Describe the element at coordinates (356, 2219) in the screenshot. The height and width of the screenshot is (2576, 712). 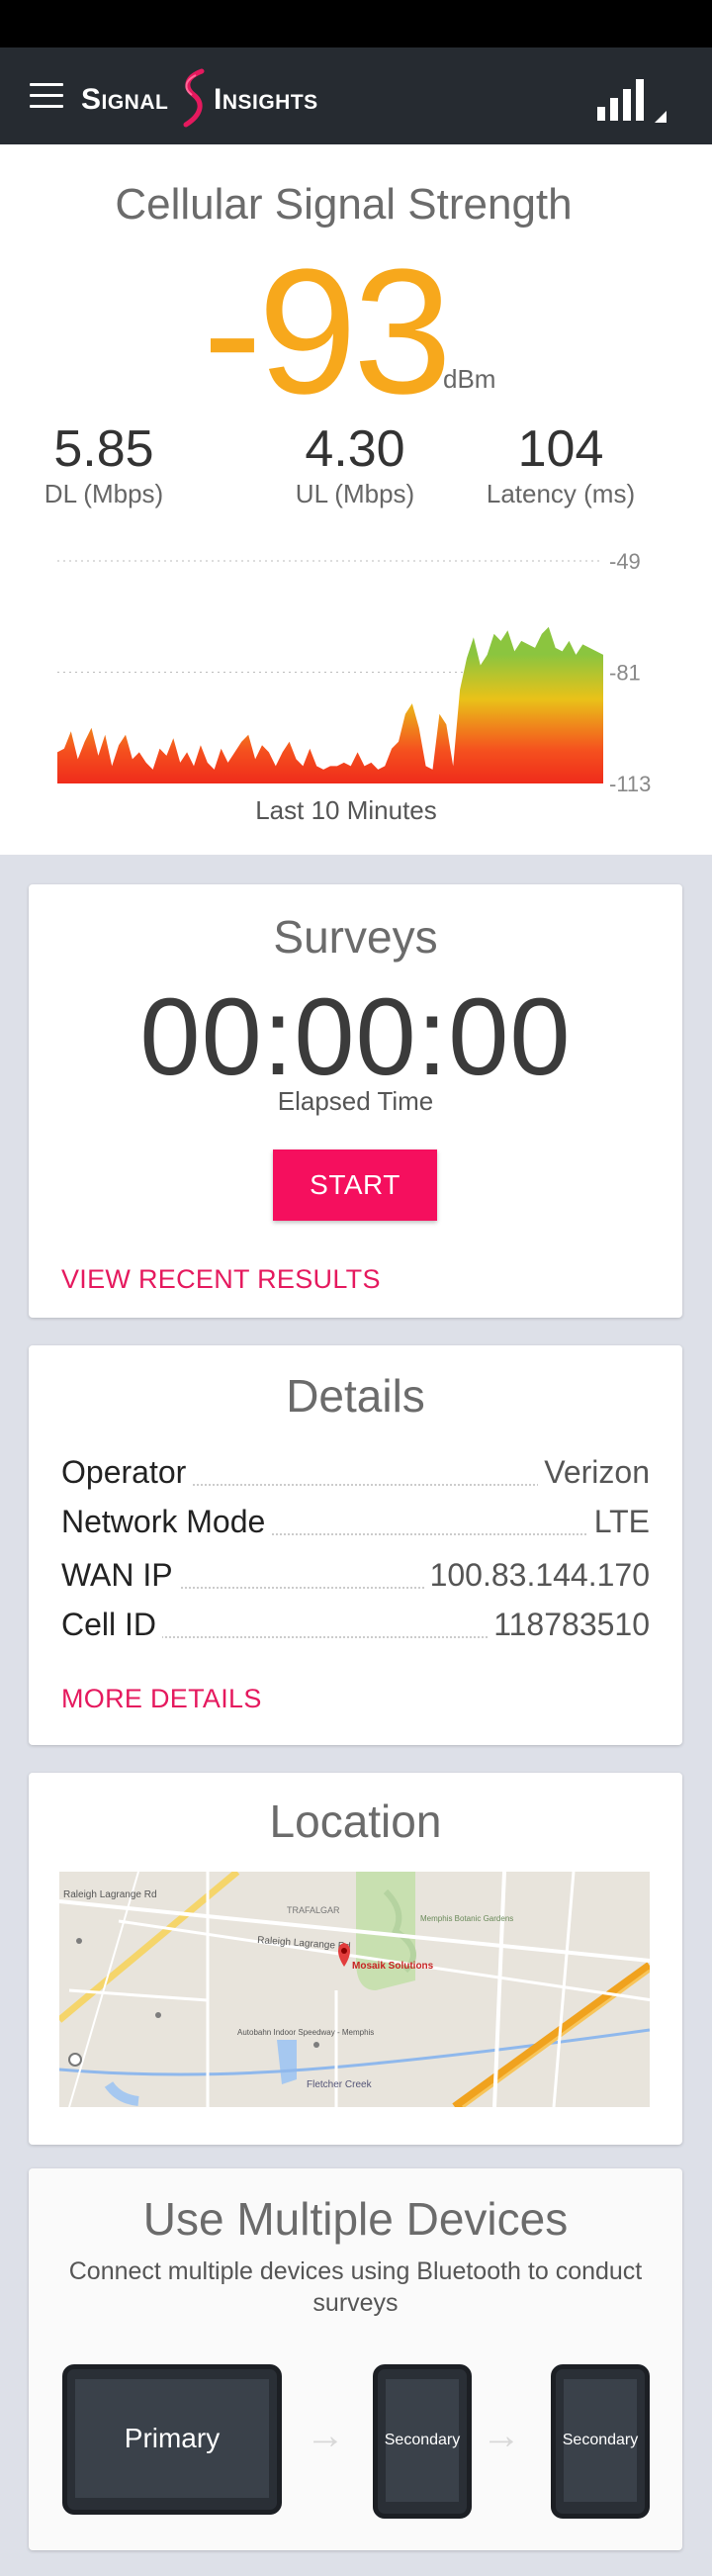
I see `devices-title: Use Multiple Devices` at that location.